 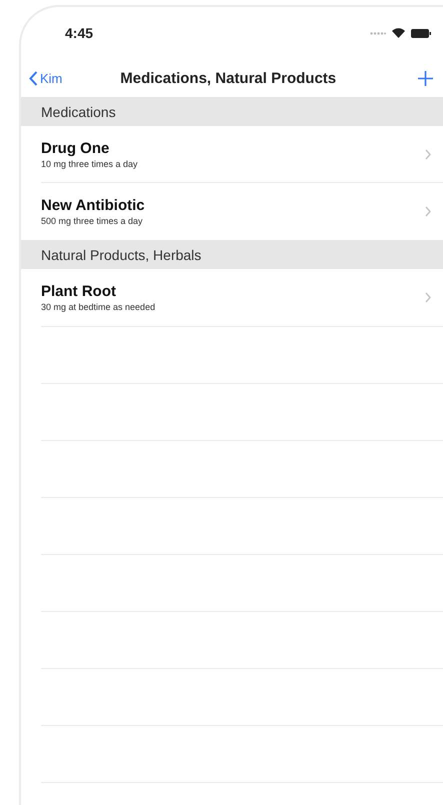 I want to click on status-time: 4:45, so click(x=79, y=33).